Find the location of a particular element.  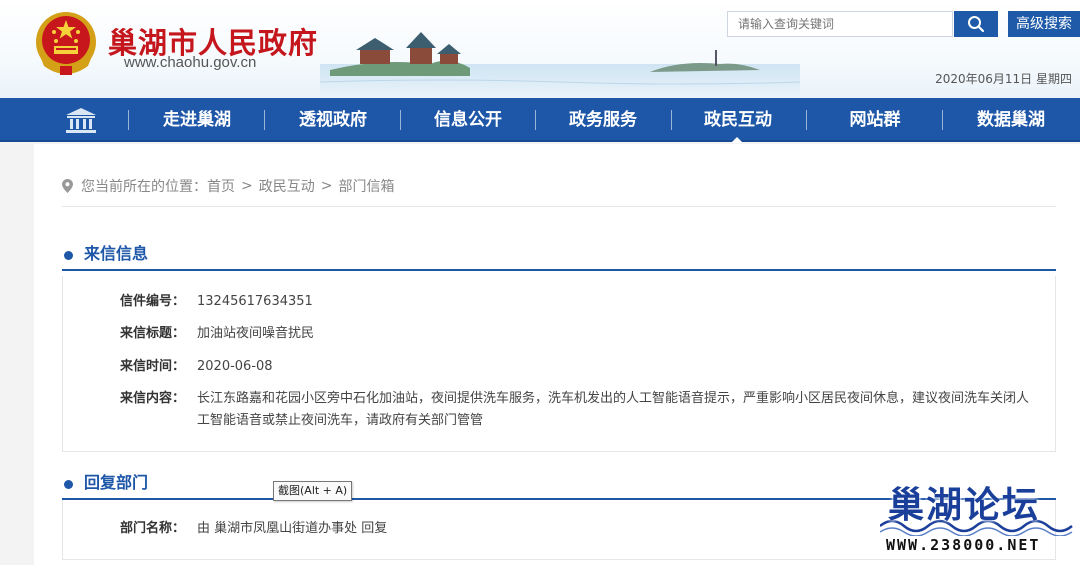

letter-title-value: 加油站夜间噪音扰民 is located at coordinates (256, 333).